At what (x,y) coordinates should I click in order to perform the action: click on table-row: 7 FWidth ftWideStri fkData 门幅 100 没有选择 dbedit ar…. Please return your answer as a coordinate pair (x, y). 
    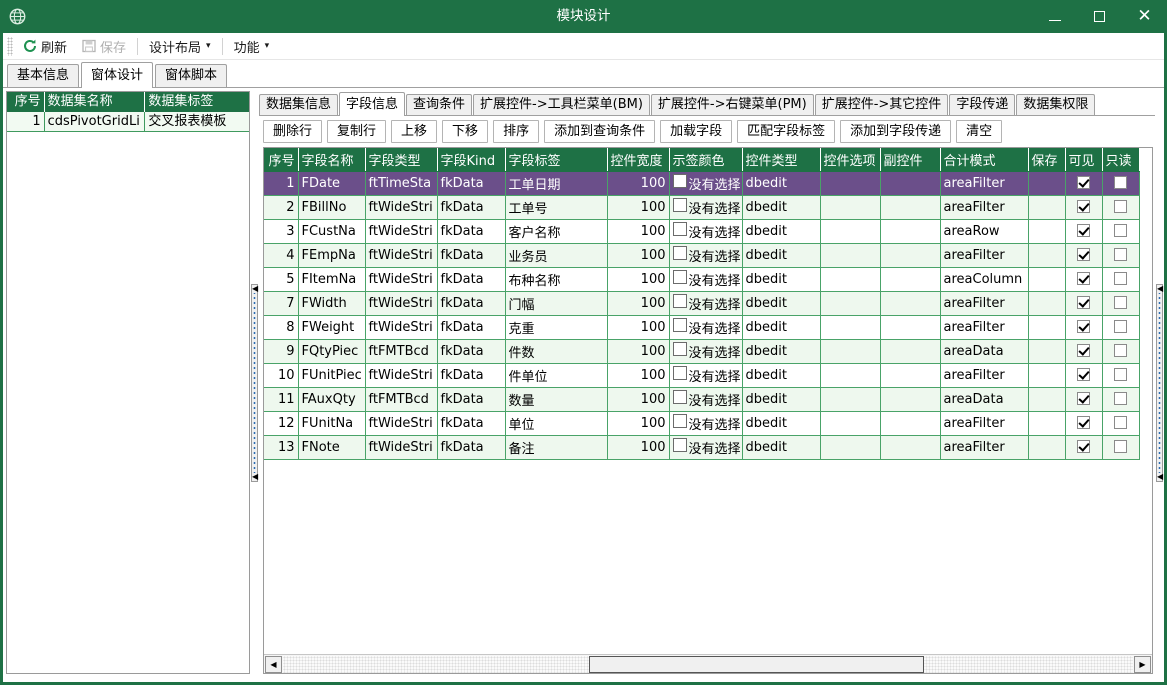
    Looking at the image, I should click on (702, 303).